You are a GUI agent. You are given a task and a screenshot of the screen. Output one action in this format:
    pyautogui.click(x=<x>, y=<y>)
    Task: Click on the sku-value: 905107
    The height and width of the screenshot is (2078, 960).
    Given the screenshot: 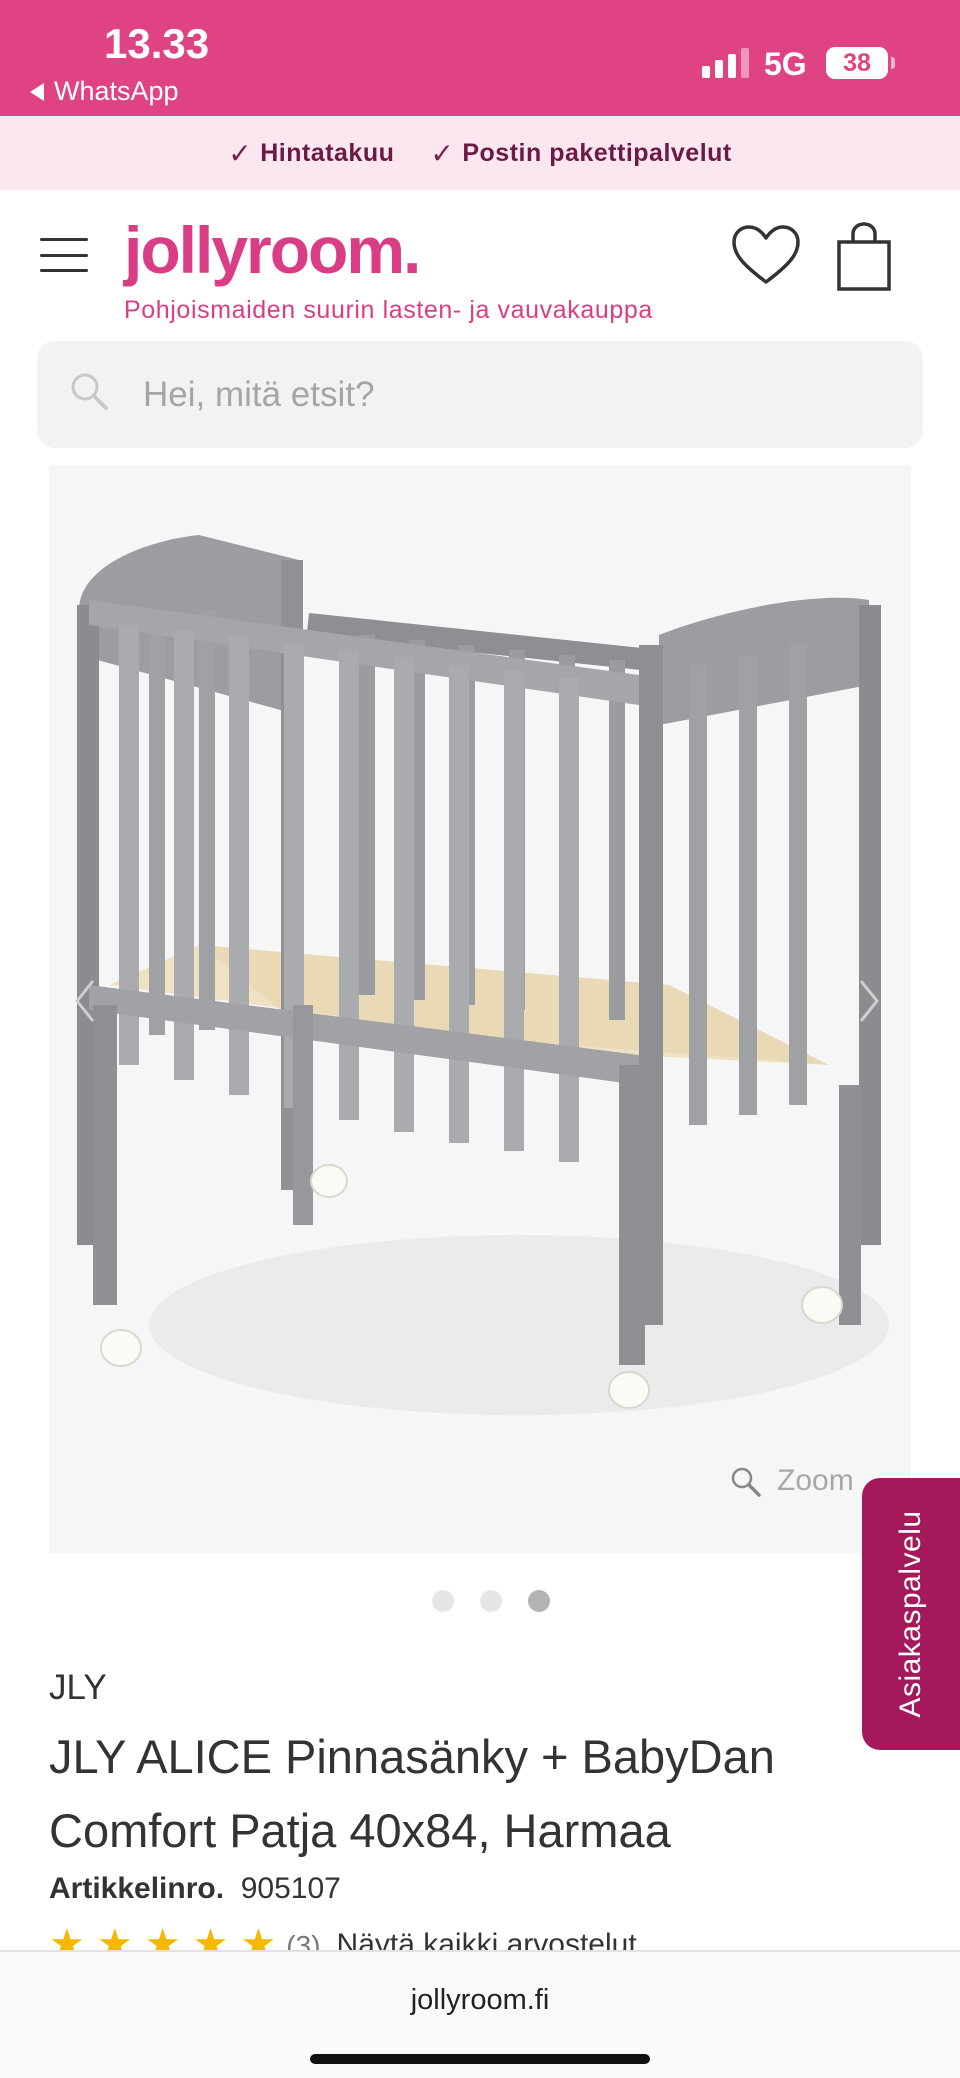 What is the action you would take?
    pyautogui.click(x=290, y=1888)
    